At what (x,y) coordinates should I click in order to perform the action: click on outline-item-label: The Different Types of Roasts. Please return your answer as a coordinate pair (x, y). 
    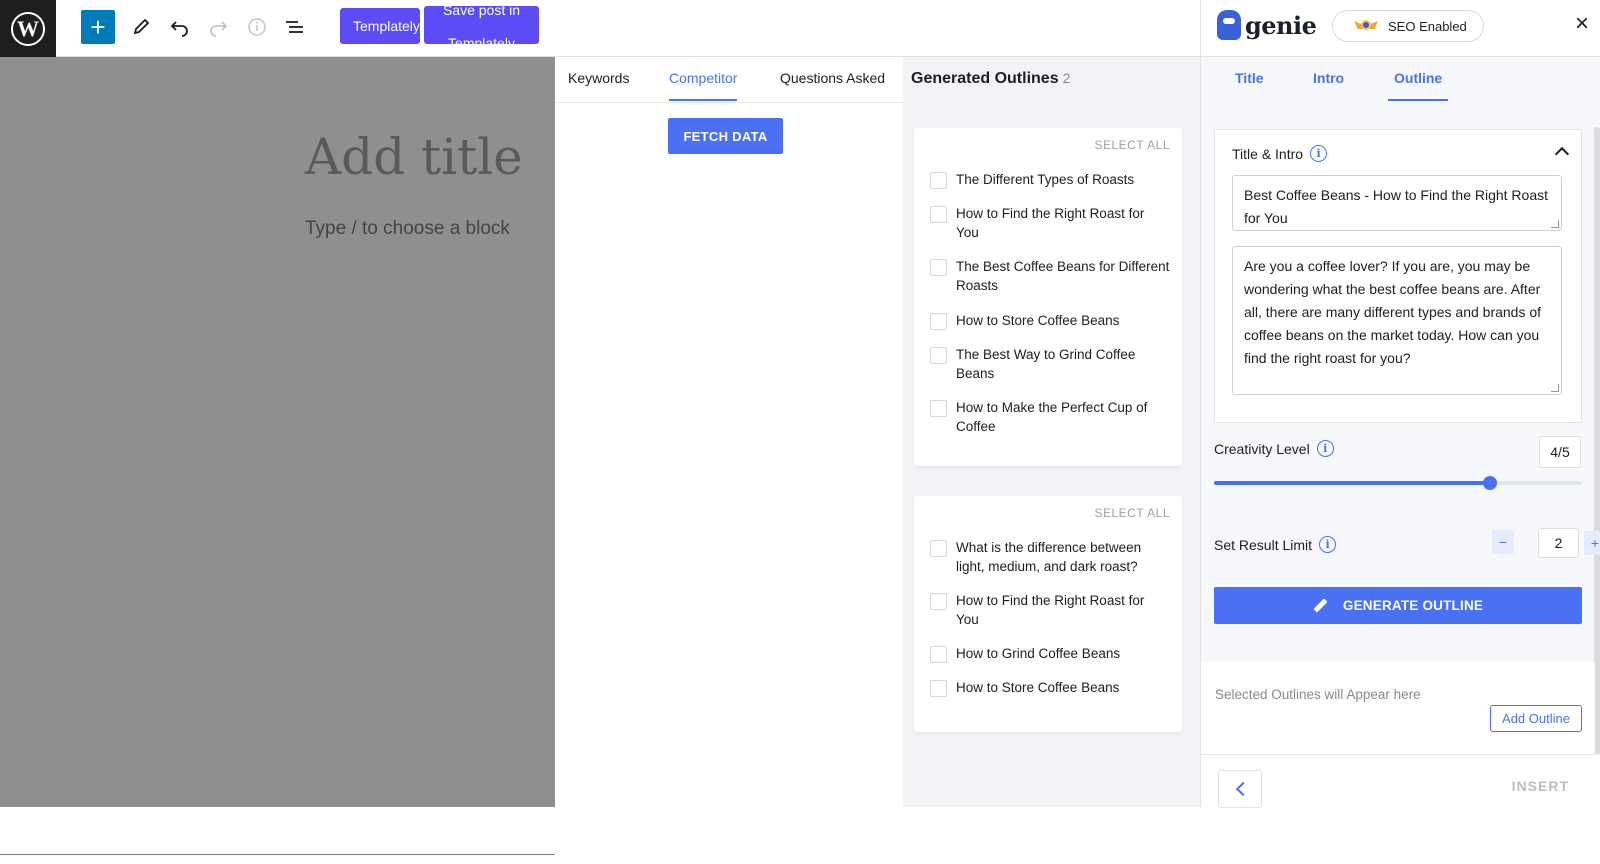
    Looking at the image, I should click on (1045, 179).